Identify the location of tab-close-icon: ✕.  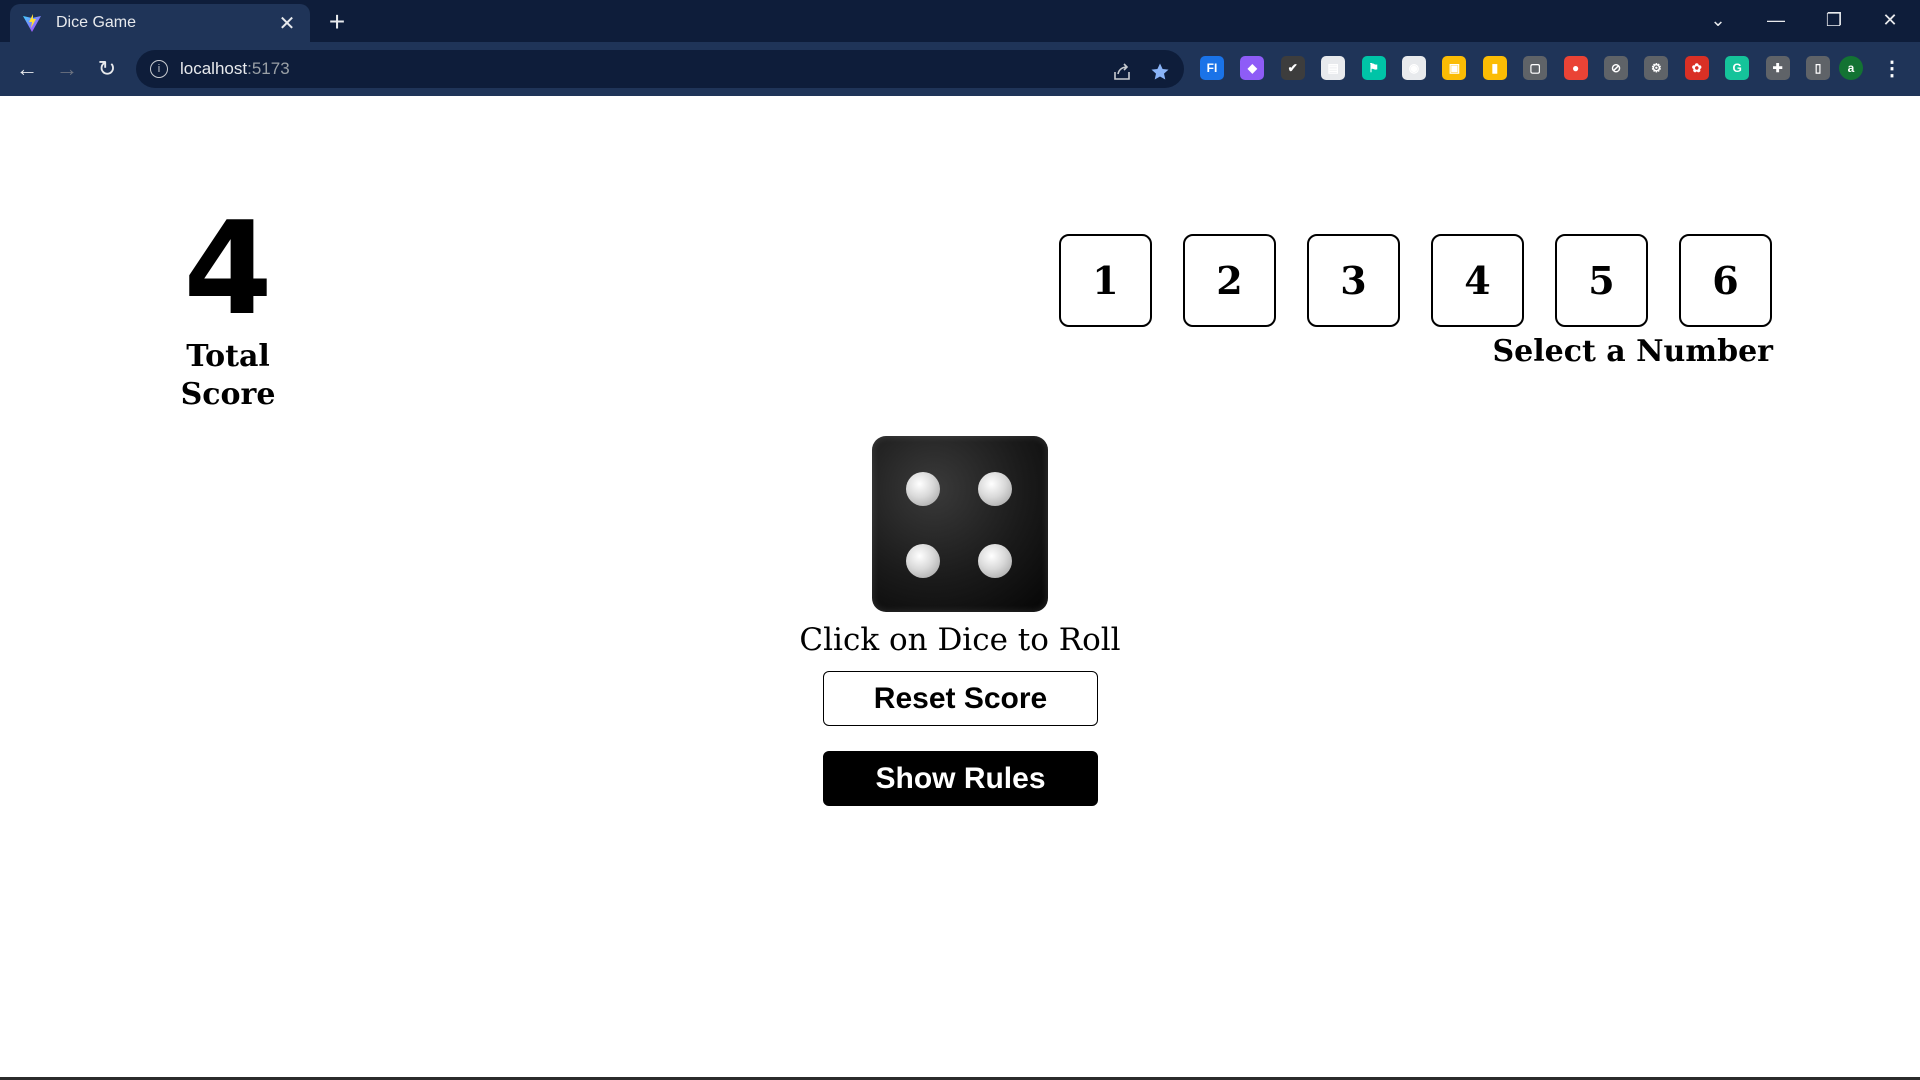
(287, 23).